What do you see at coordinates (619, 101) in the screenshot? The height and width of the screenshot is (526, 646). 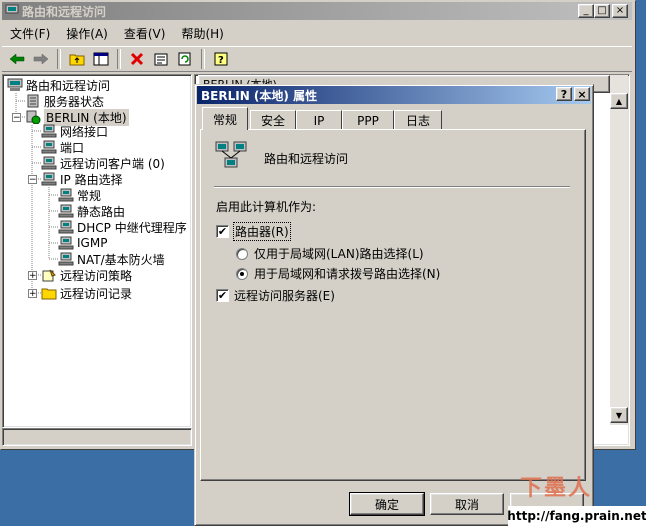 I see `scroll-up-button: ▲` at bounding box center [619, 101].